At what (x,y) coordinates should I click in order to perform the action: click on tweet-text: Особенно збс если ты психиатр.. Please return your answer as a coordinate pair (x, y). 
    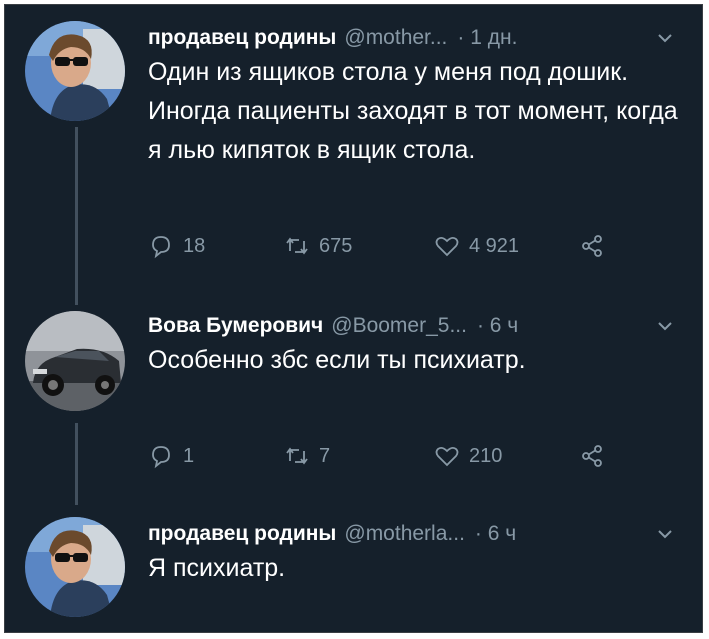
    Looking at the image, I should click on (337, 360).